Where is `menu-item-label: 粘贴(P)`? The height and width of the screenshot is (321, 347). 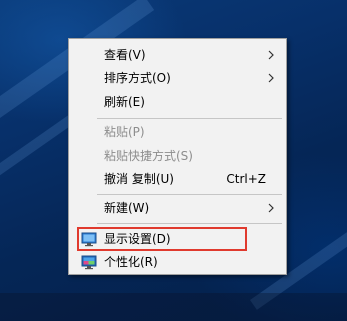 menu-item-label: 粘贴(P) is located at coordinates (124, 132).